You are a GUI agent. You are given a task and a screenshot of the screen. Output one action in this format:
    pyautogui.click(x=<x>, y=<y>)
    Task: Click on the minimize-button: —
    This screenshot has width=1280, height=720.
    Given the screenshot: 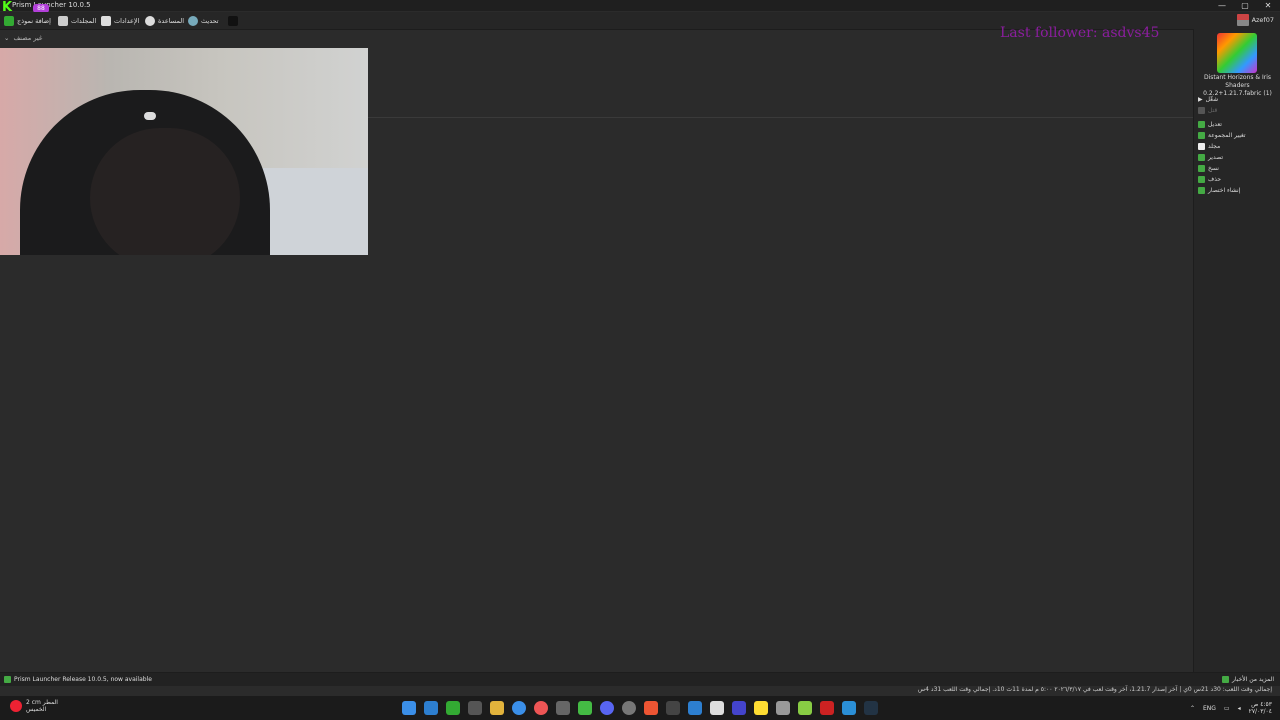 What is the action you would take?
    pyautogui.click(x=1222, y=5)
    